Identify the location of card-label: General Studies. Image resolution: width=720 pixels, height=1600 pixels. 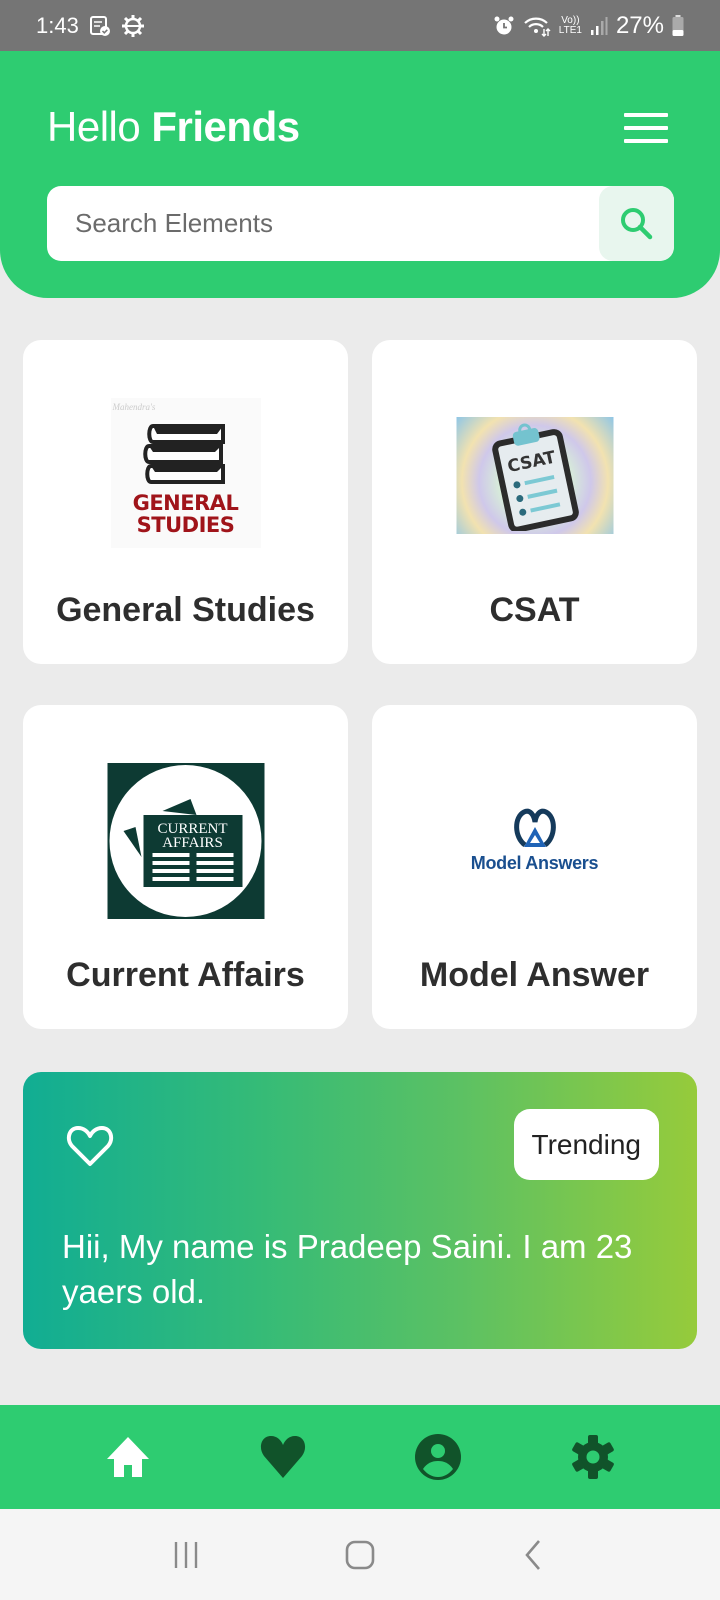
(185, 610).